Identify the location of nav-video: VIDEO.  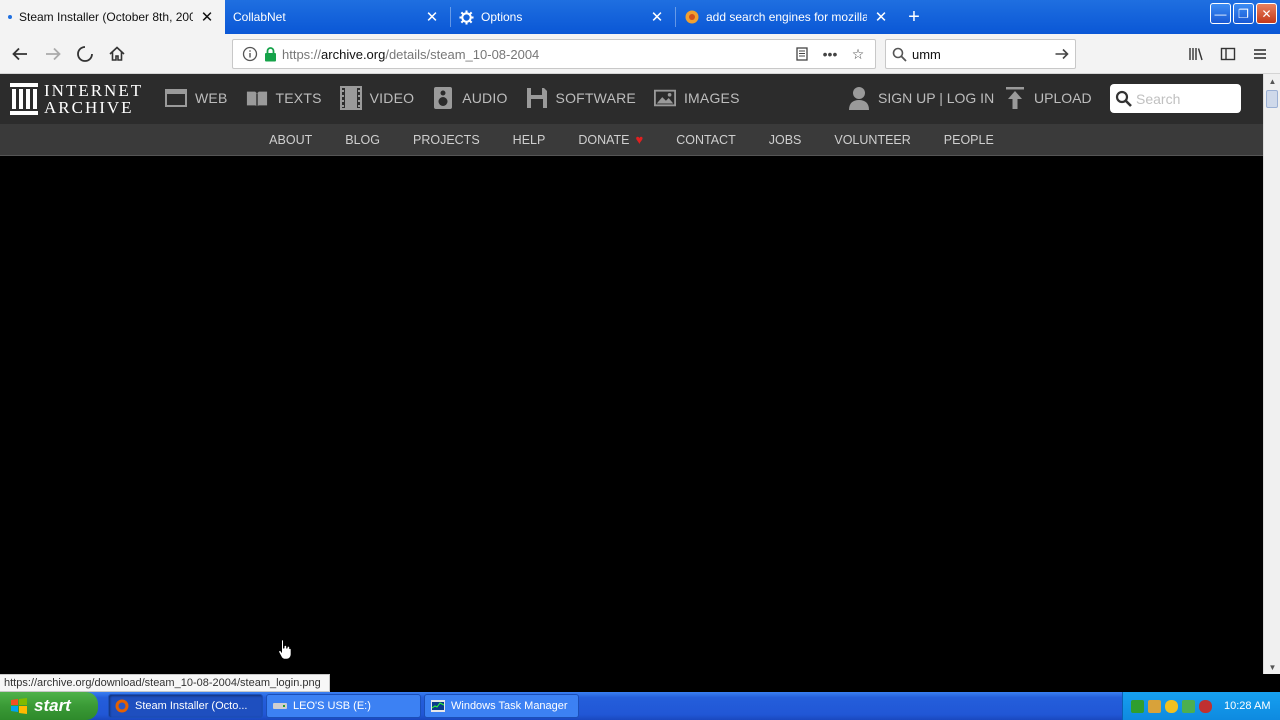
(377, 98).